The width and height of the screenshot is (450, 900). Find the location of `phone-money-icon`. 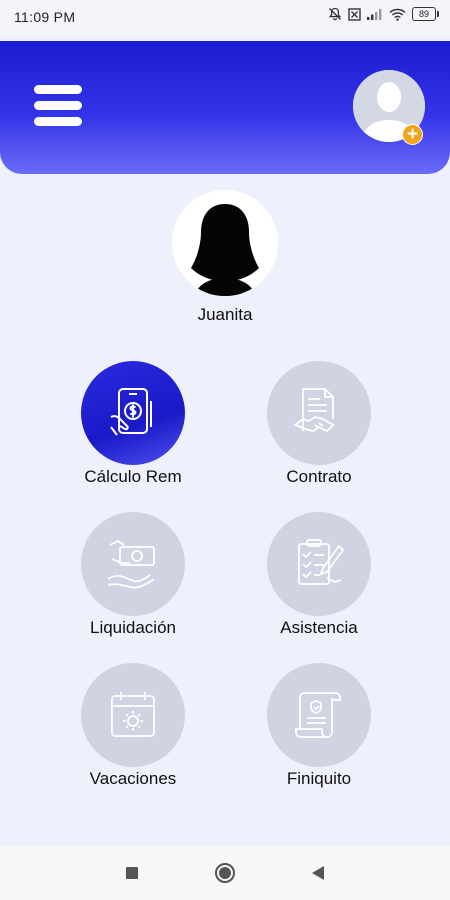

phone-money-icon is located at coordinates (131, 412).